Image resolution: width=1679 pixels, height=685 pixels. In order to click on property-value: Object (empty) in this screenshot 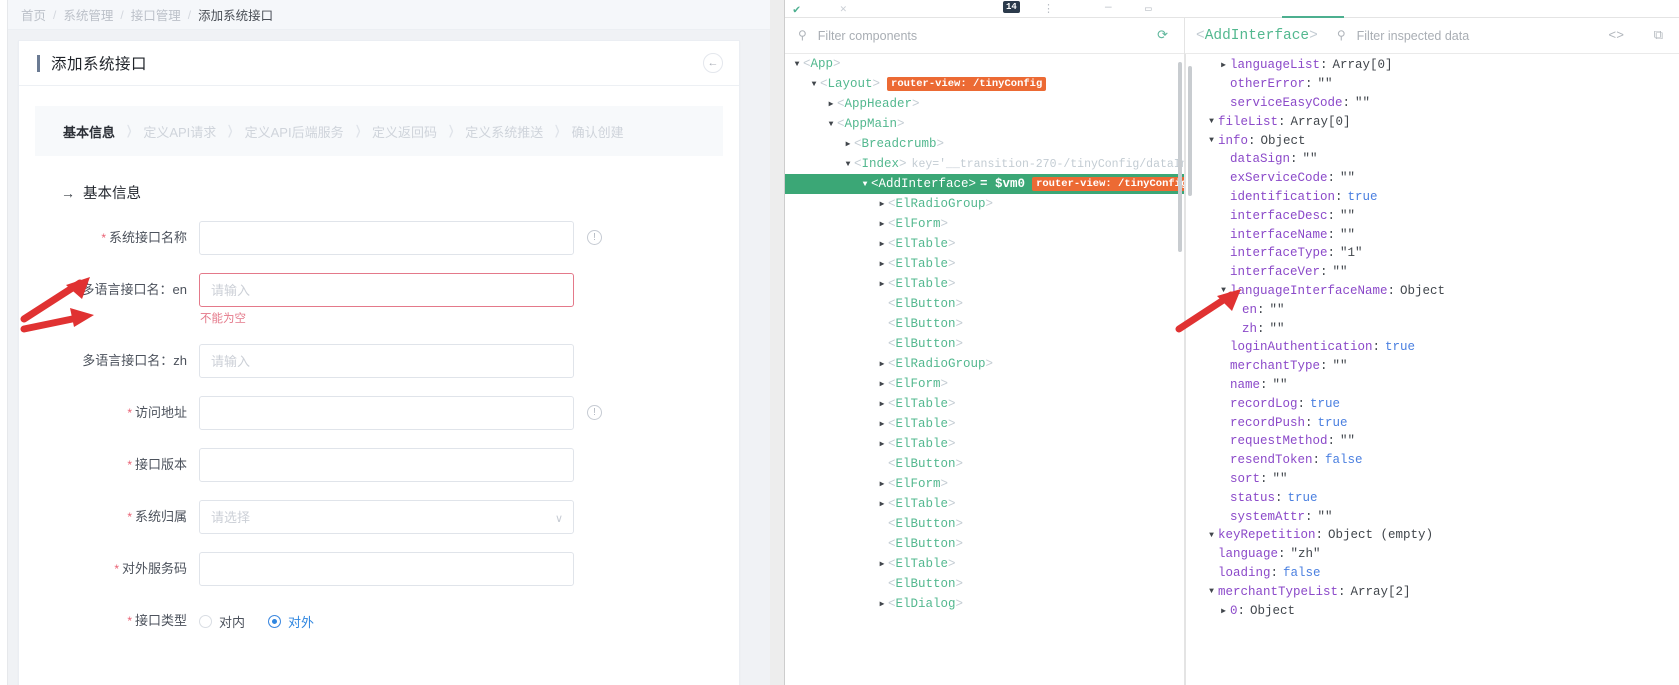, I will do `click(1380, 535)`.